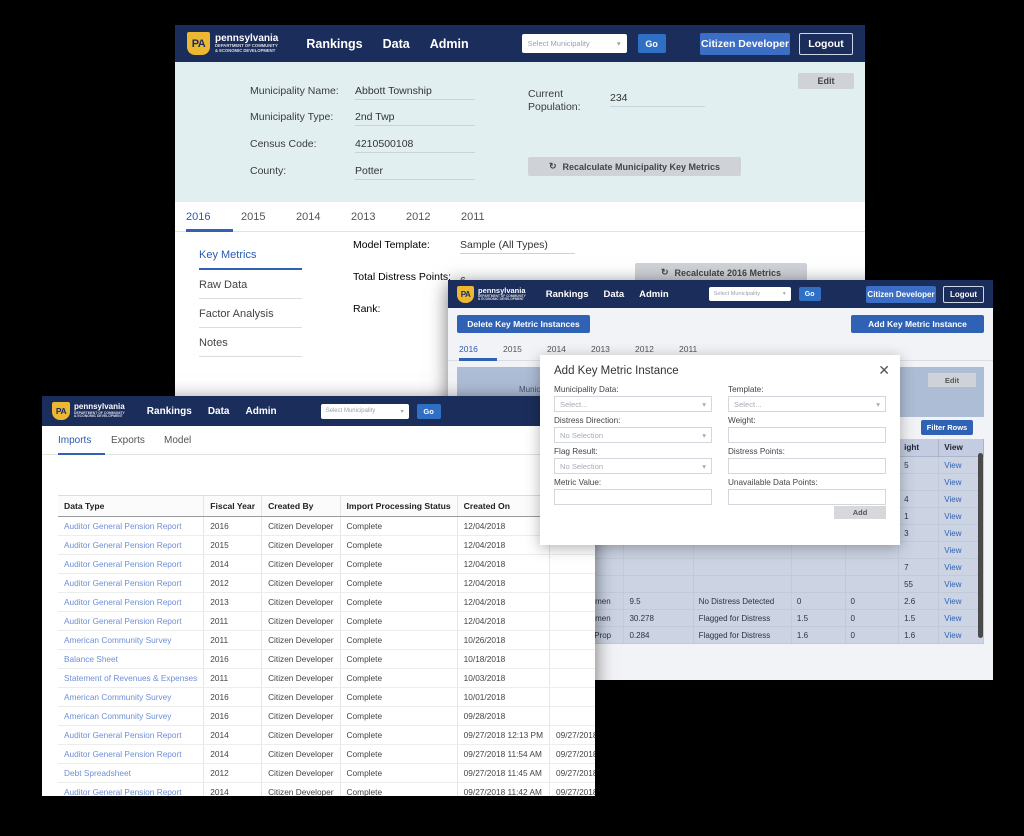 The width and height of the screenshot is (1024, 836). Describe the element at coordinates (919, 448) in the screenshot. I see `col-weight: ight` at that location.